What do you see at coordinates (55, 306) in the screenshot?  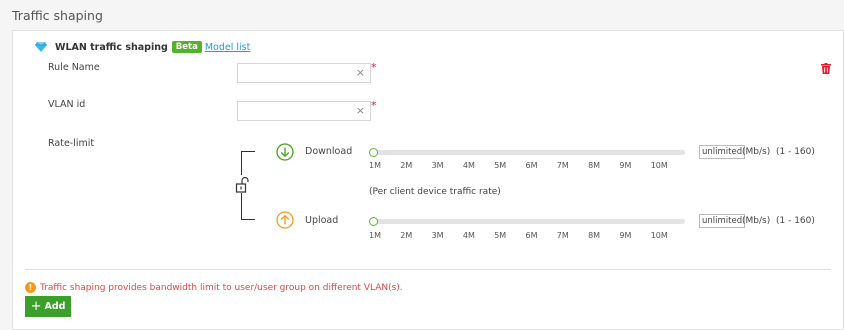 I see `add-button-label: Add` at bounding box center [55, 306].